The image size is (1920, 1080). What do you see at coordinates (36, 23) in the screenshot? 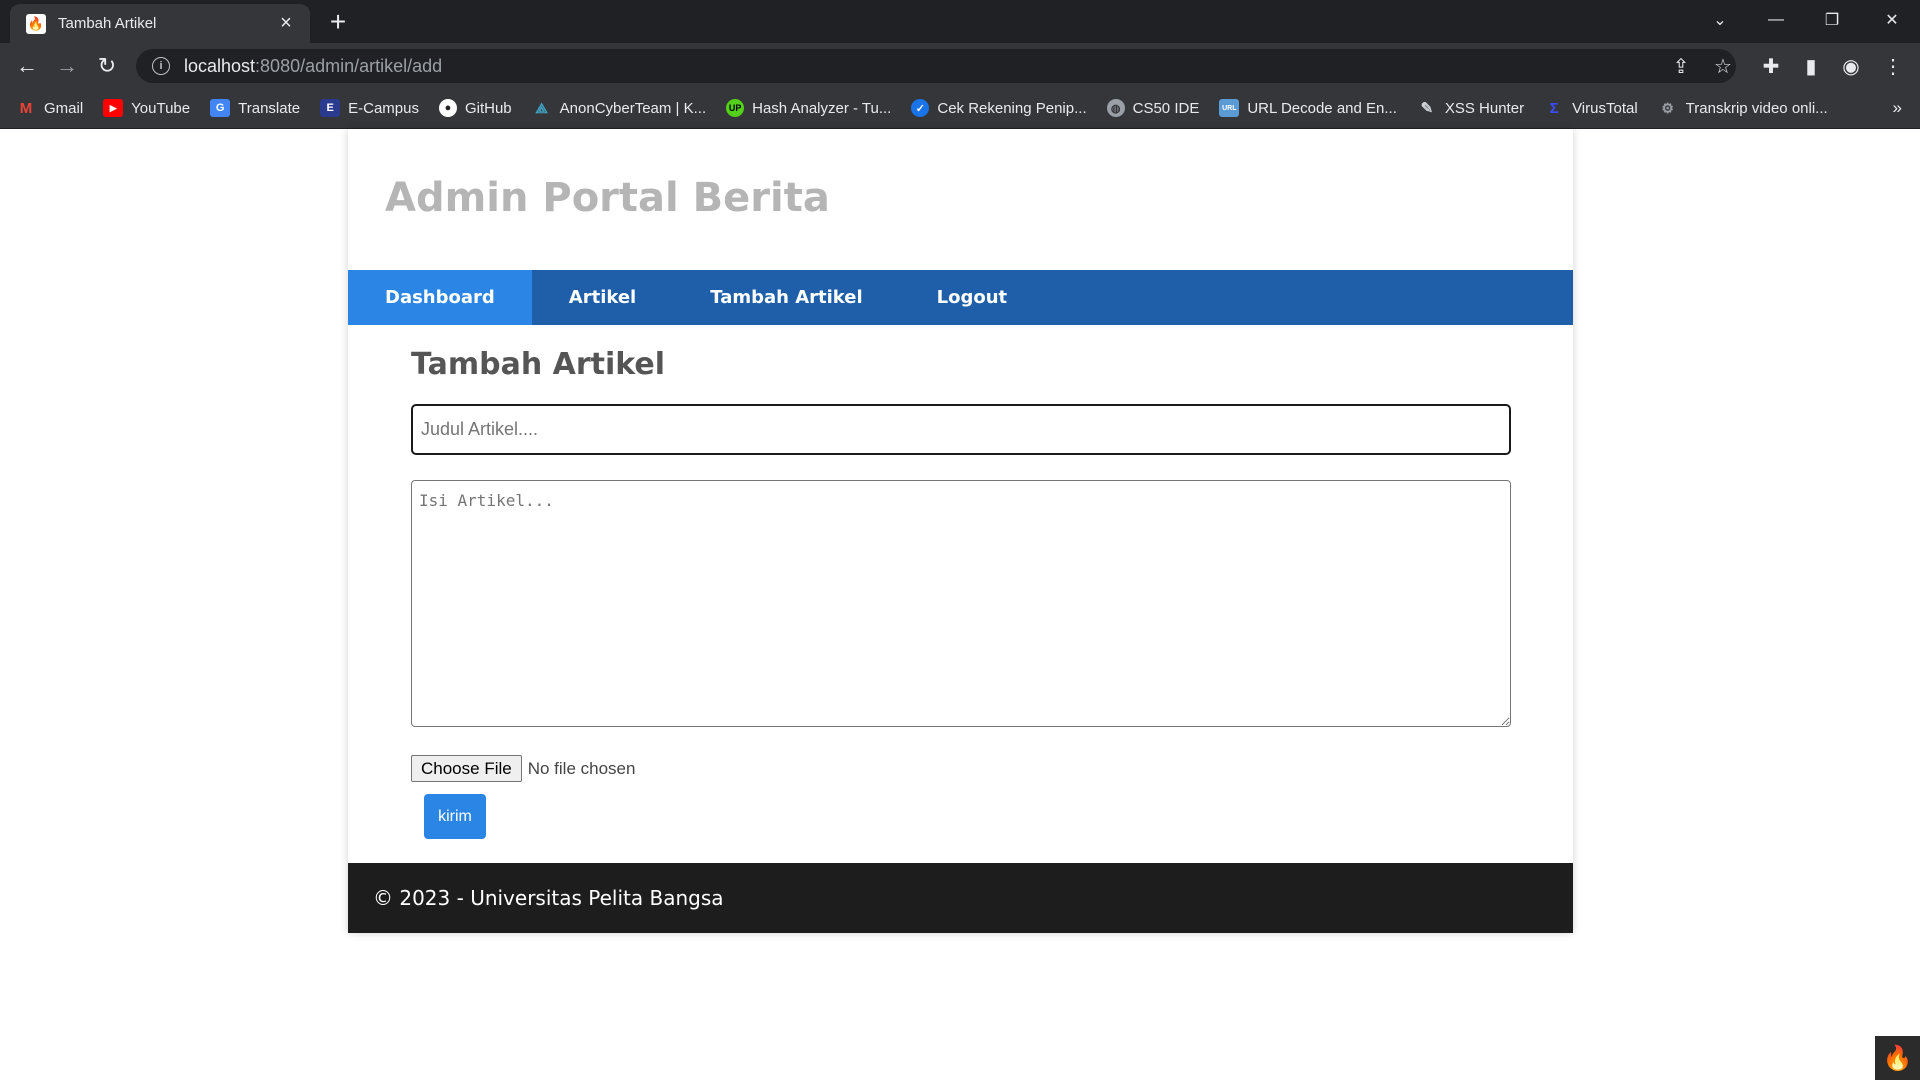
I see `flame-icon: 🔥` at bounding box center [36, 23].